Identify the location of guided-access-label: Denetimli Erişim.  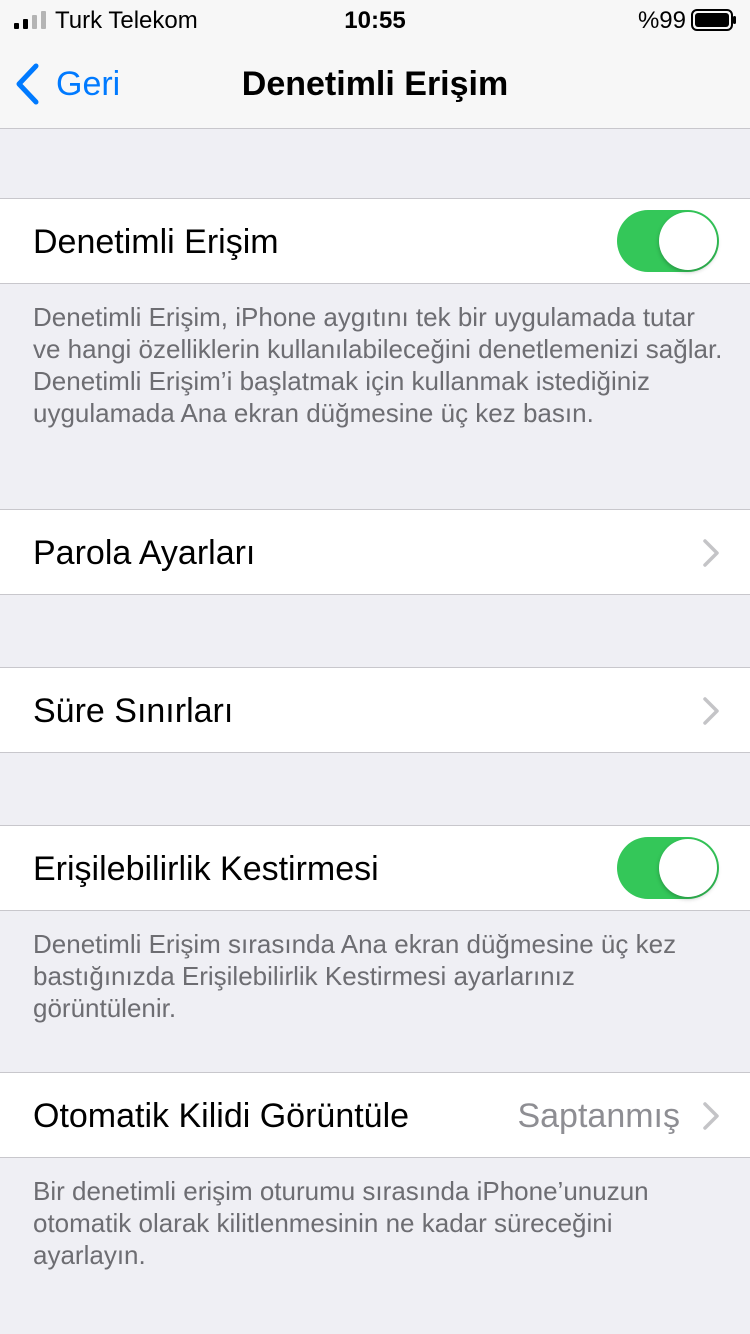
(156, 242).